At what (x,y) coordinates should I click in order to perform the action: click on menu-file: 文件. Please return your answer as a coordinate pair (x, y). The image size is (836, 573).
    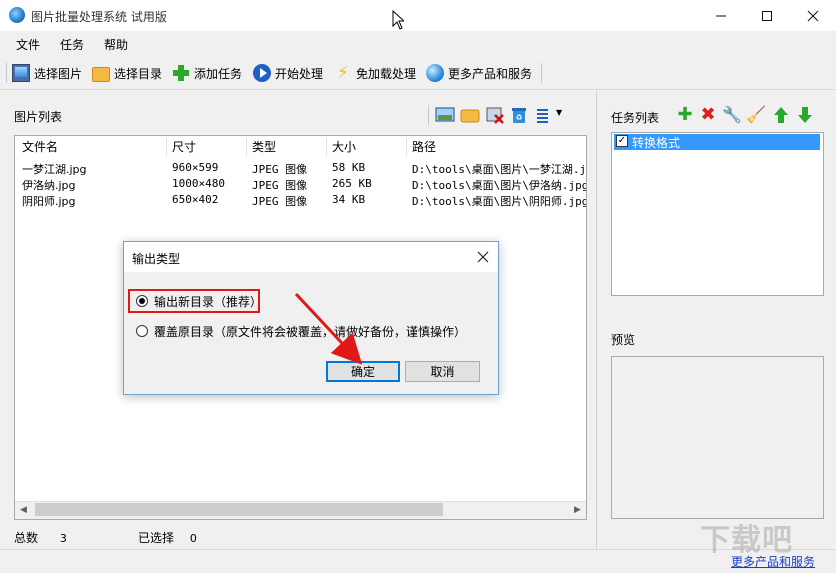
    Looking at the image, I should click on (28, 44).